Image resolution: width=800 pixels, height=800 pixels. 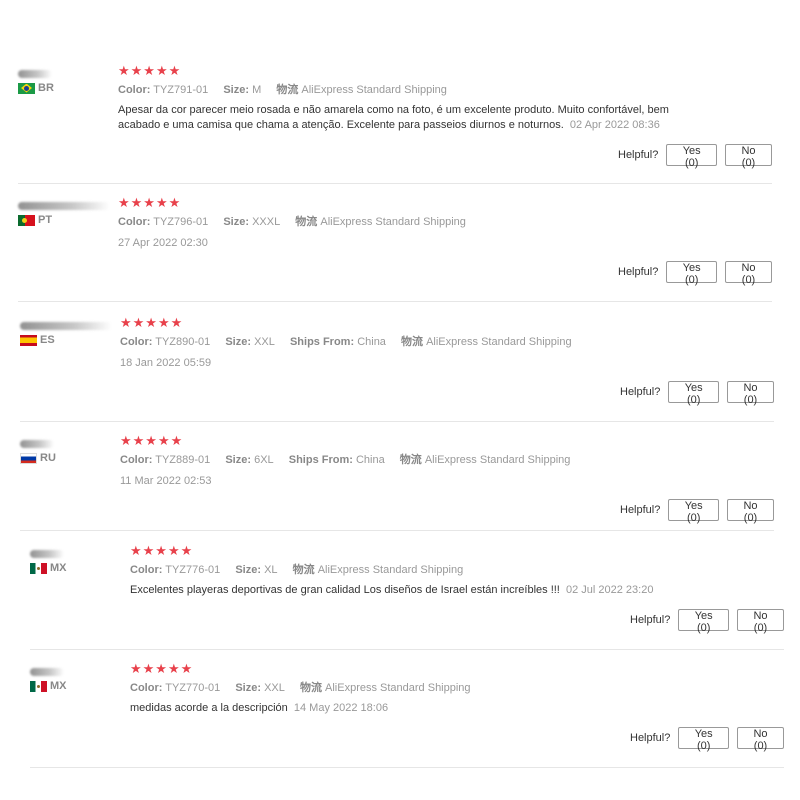 I want to click on country-code: RU, so click(x=48, y=458).